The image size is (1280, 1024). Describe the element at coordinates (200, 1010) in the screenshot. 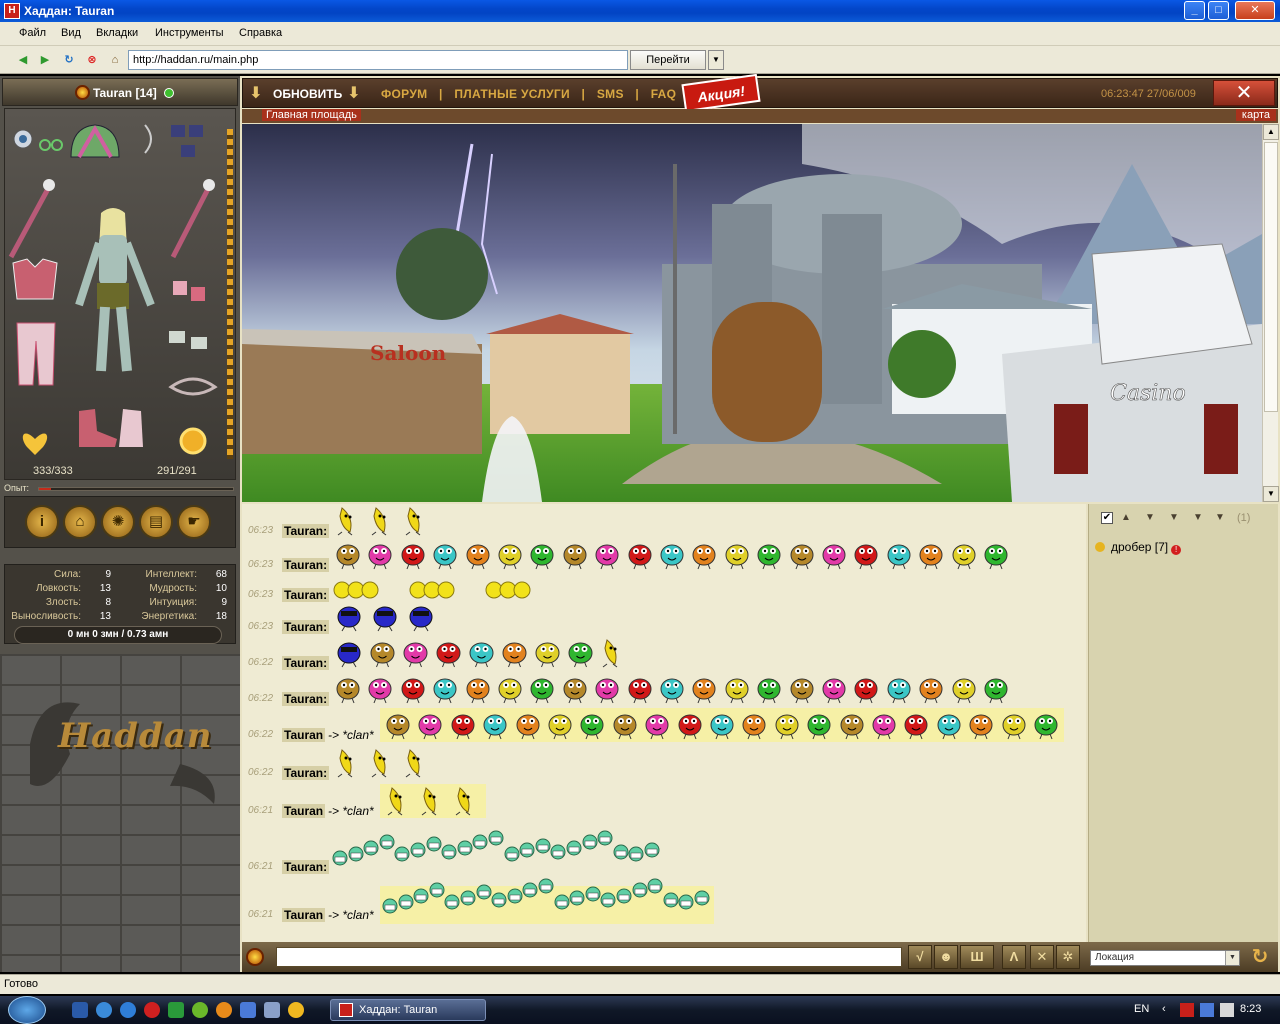

I see `icq-icon` at that location.